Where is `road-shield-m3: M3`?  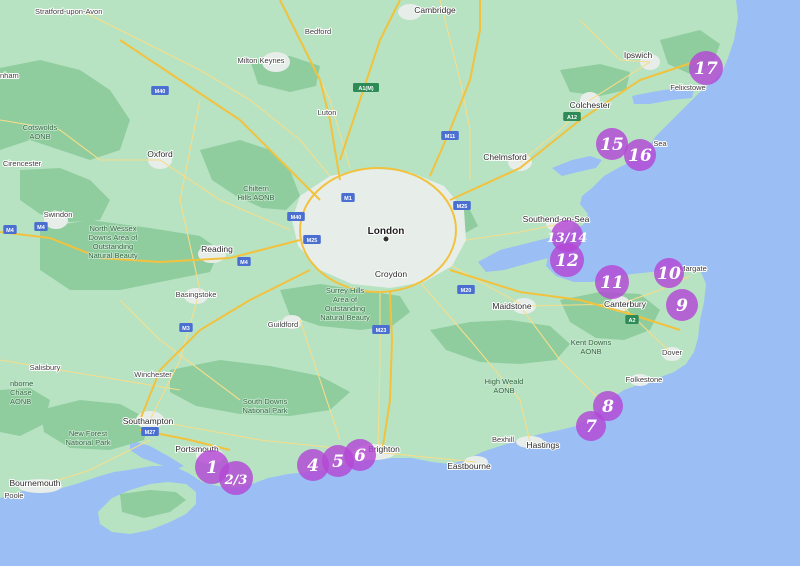
road-shield-m3: M3 is located at coordinates (186, 327).